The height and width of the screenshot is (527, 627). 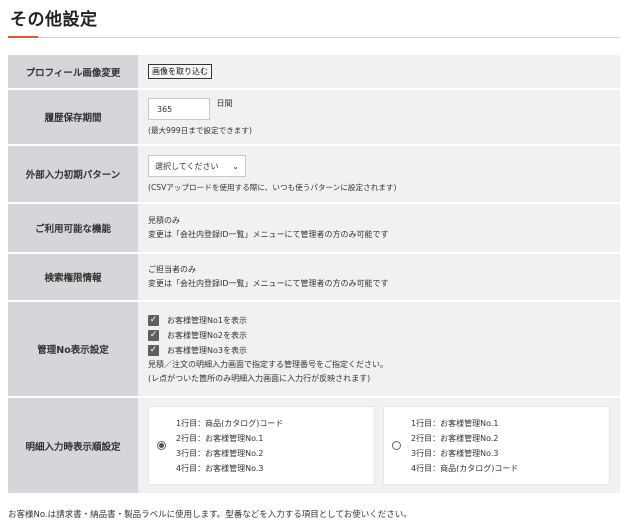 What do you see at coordinates (161, 445) in the screenshot?
I see `radio-selected-icon` at bounding box center [161, 445].